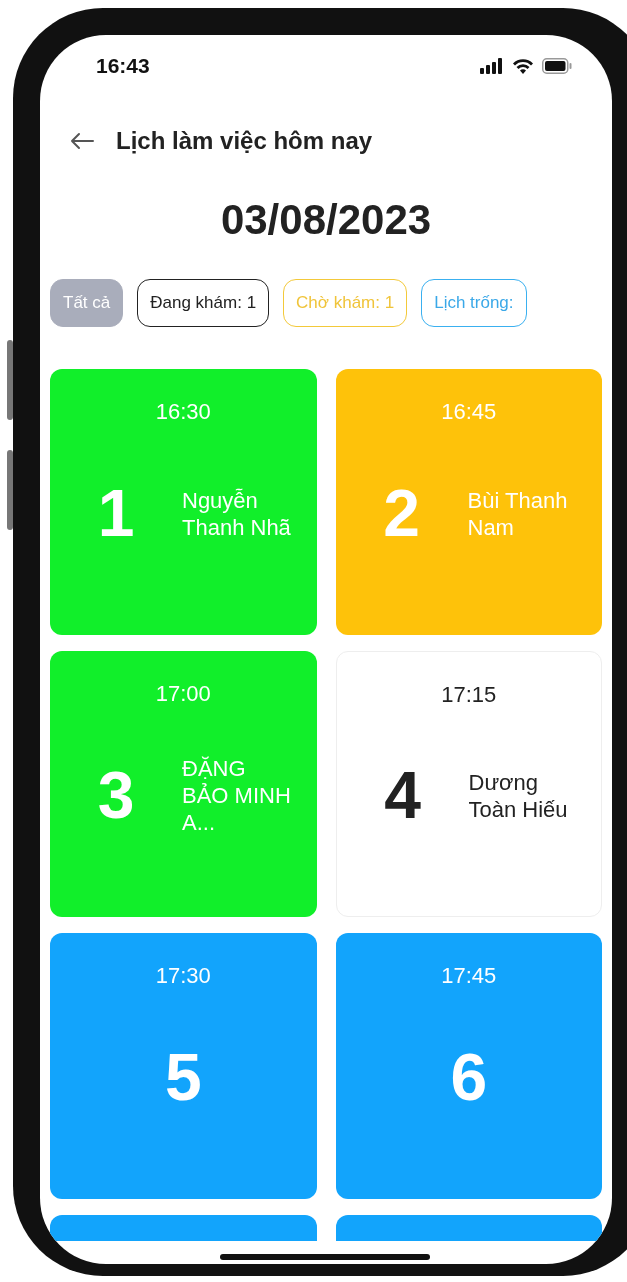 Image resolution: width=627 pixels, height=1282 pixels. I want to click on slot-number: 4, so click(402, 795).